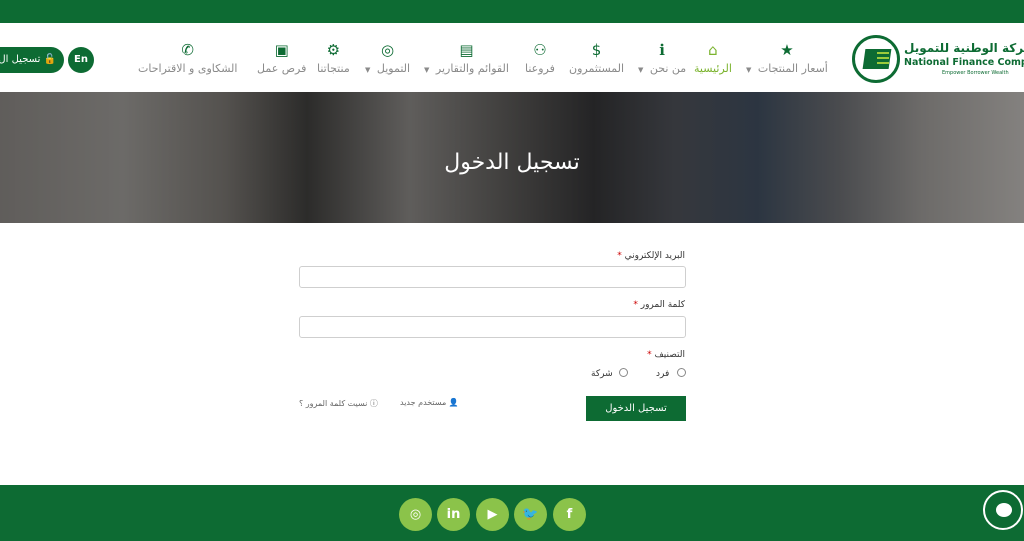 The width and height of the screenshot is (1024, 541). What do you see at coordinates (466, 50) in the screenshot?
I see `file-dollar-icon: ▤` at bounding box center [466, 50].